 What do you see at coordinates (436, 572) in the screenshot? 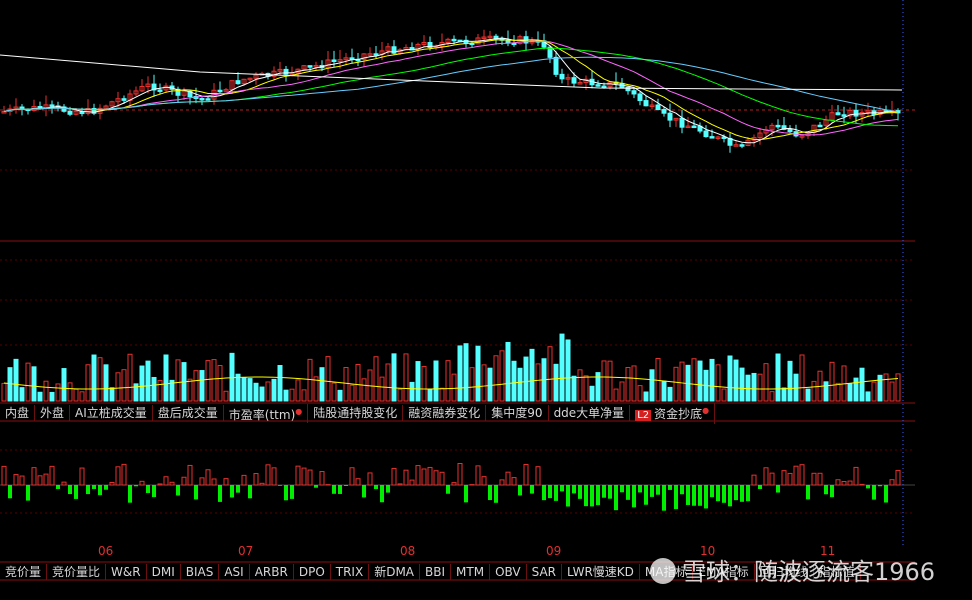
I see `technical-tab: BBI` at bounding box center [436, 572].